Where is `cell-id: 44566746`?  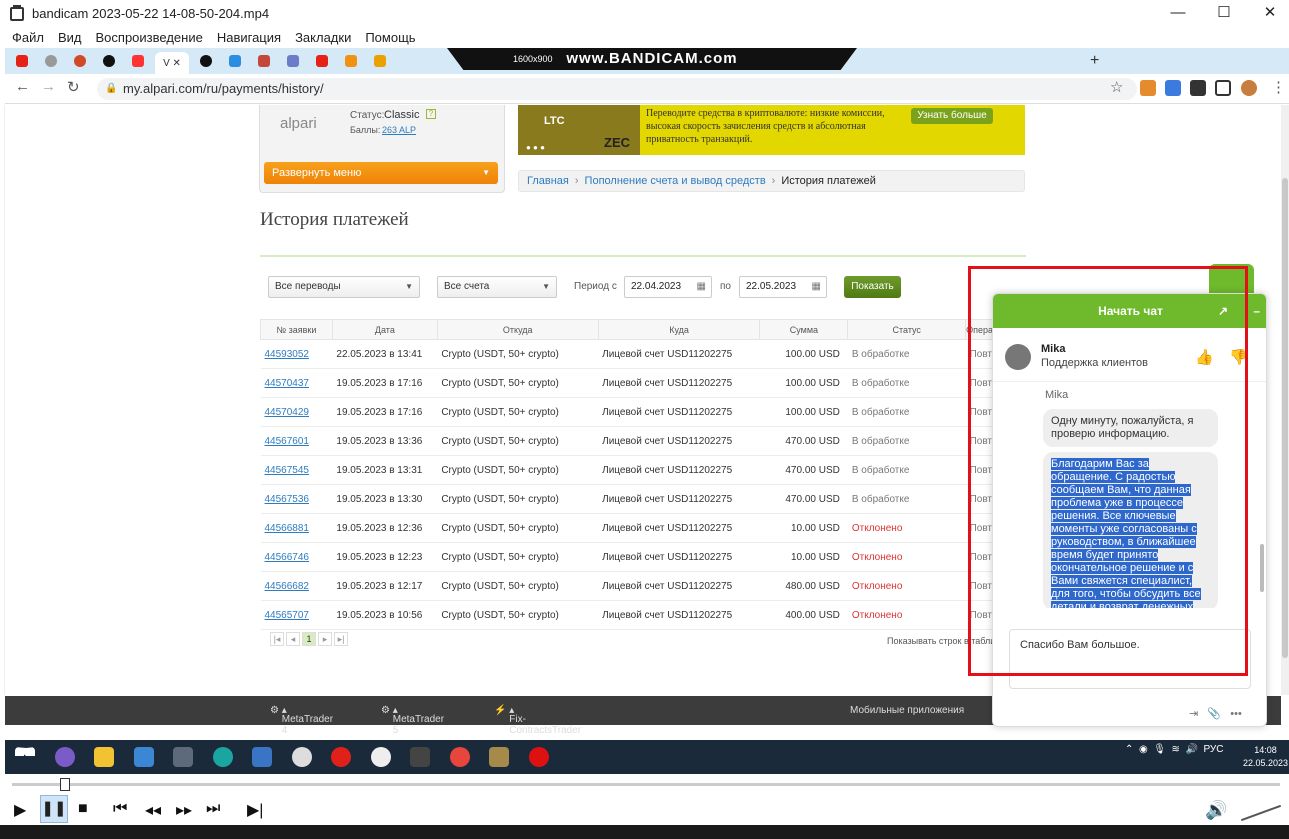 cell-id: 44566746 is located at coordinates (296, 557).